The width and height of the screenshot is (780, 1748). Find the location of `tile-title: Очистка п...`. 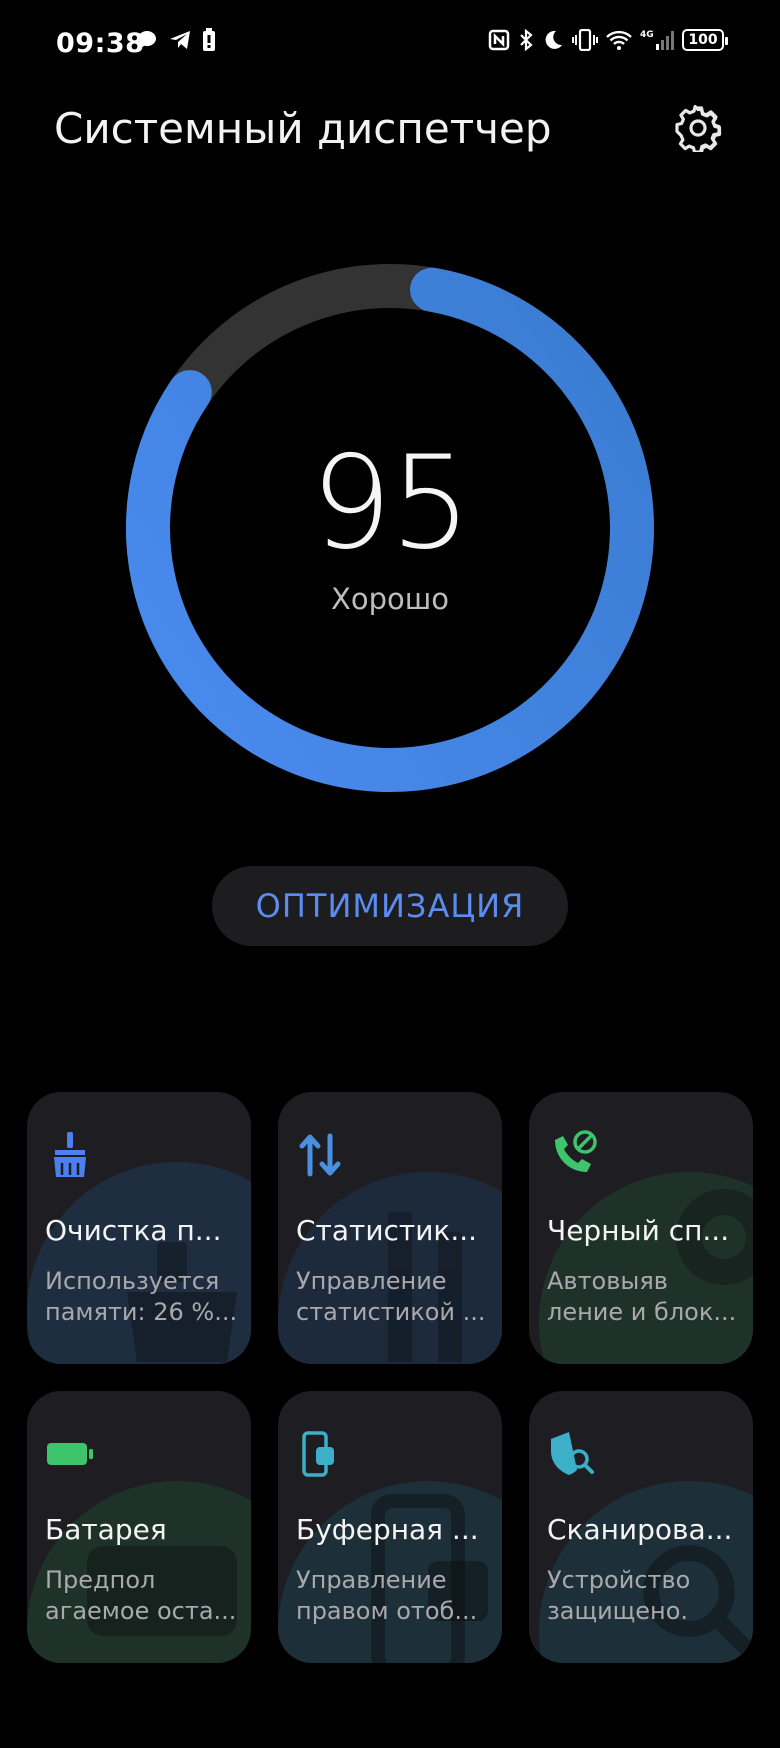

tile-title: Очистка п... is located at coordinates (133, 1230).